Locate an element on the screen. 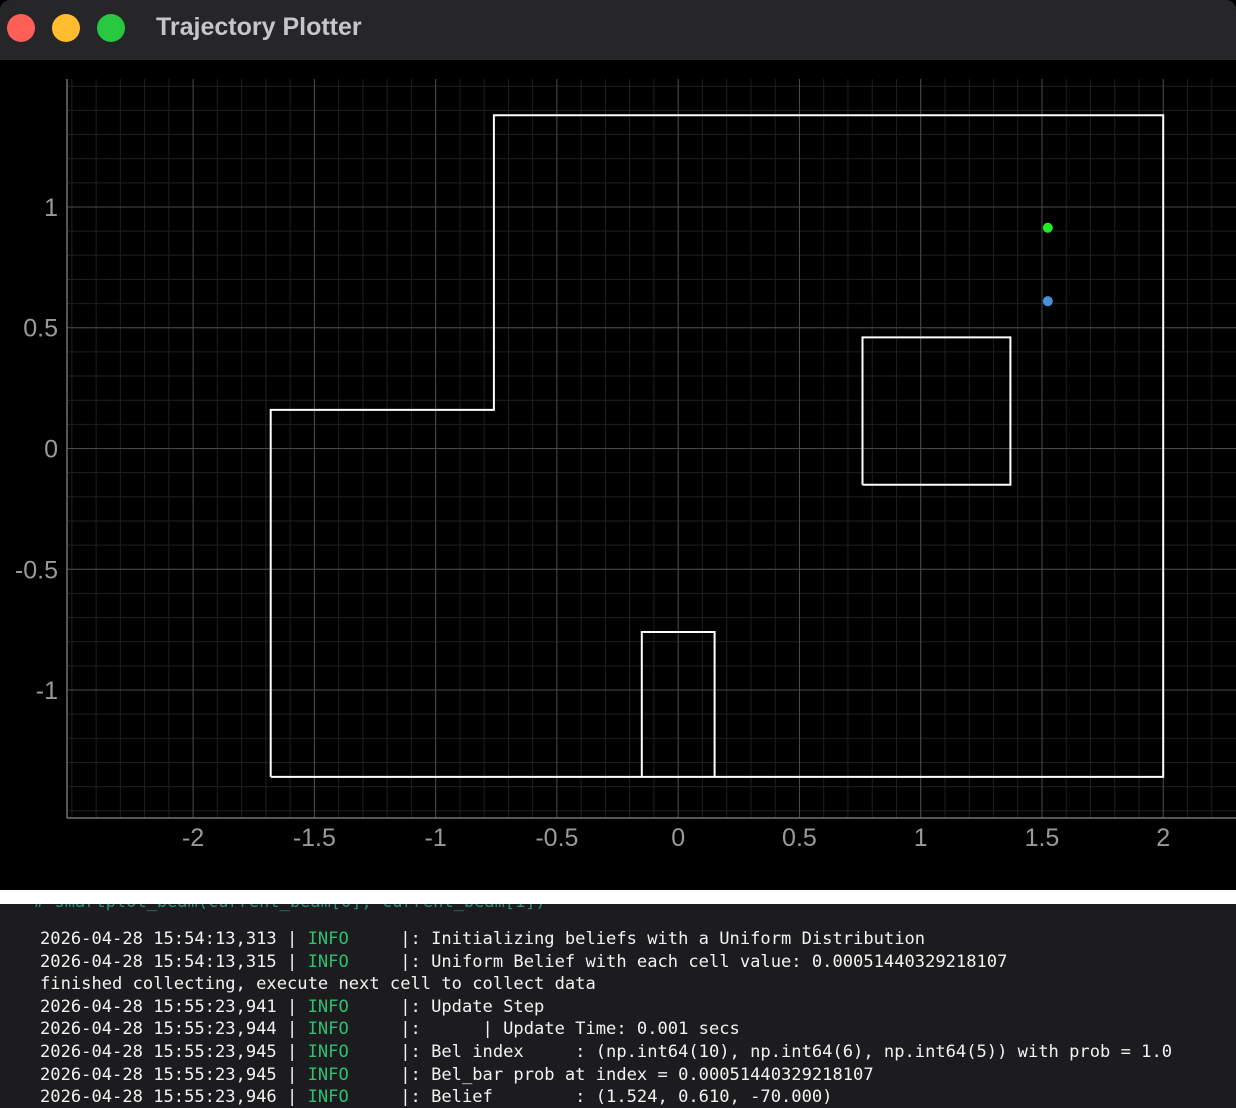  window-title: Trajectory Plotter is located at coordinates (259, 27).